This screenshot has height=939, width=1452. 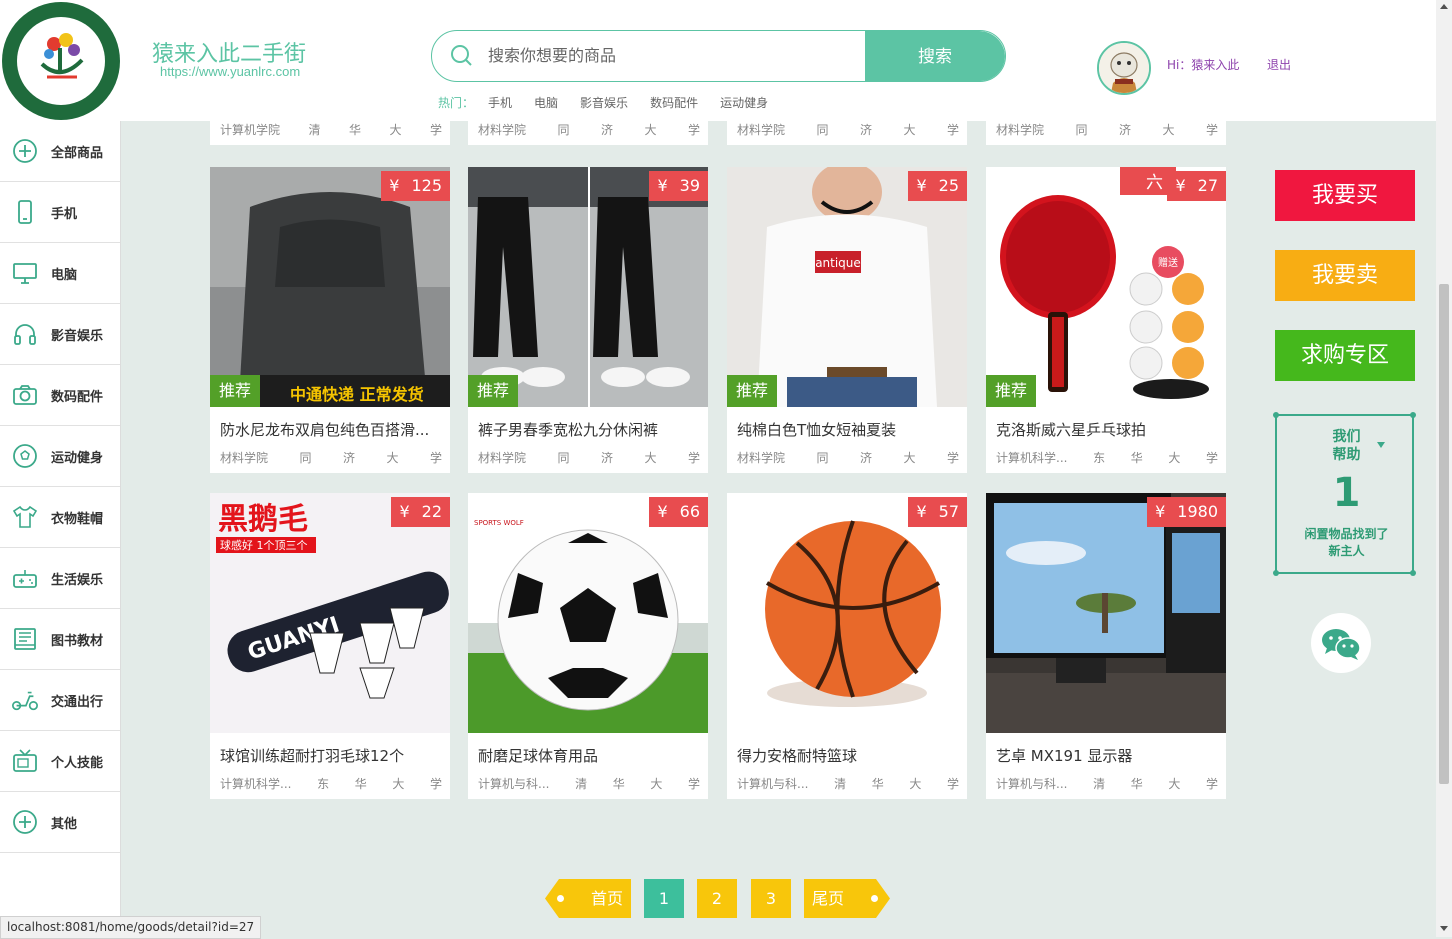 What do you see at coordinates (744, 102) in the screenshot?
I see `hot-word-sports: 运动健身` at bounding box center [744, 102].